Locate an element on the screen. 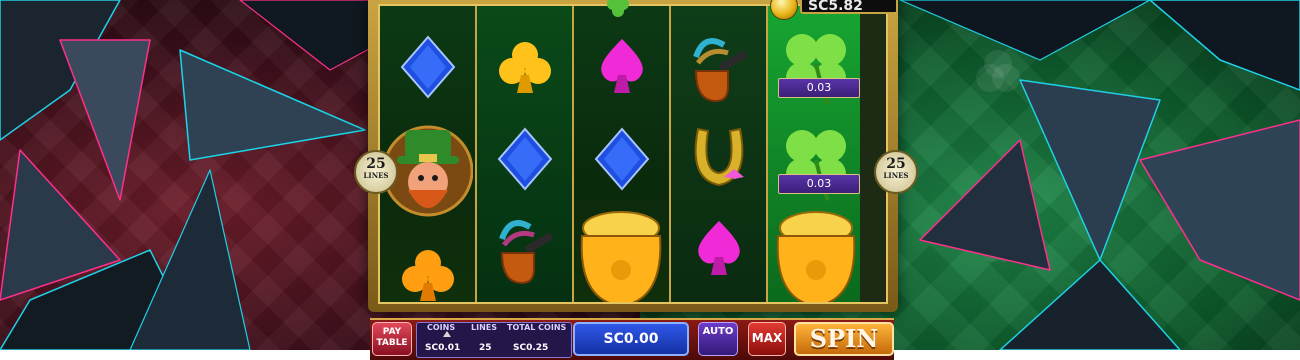  win-display: SC0.00 is located at coordinates (631, 339).